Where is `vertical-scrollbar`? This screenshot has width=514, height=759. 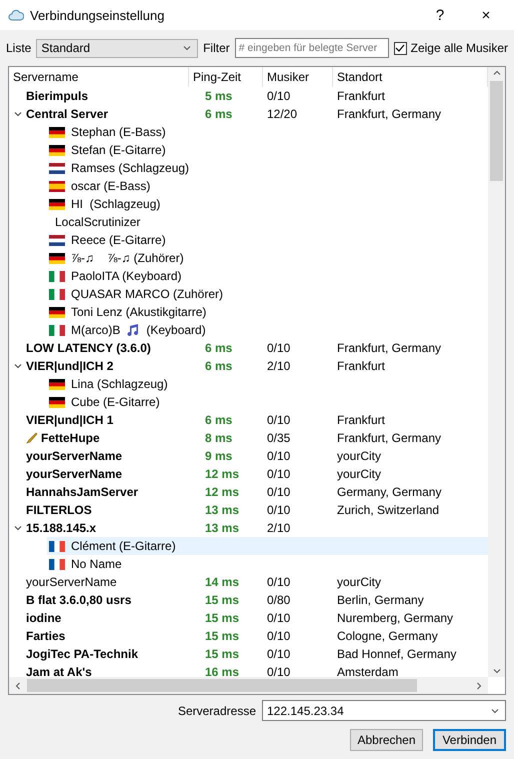 vertical-scrollbar is located at coordinates (496, 372).